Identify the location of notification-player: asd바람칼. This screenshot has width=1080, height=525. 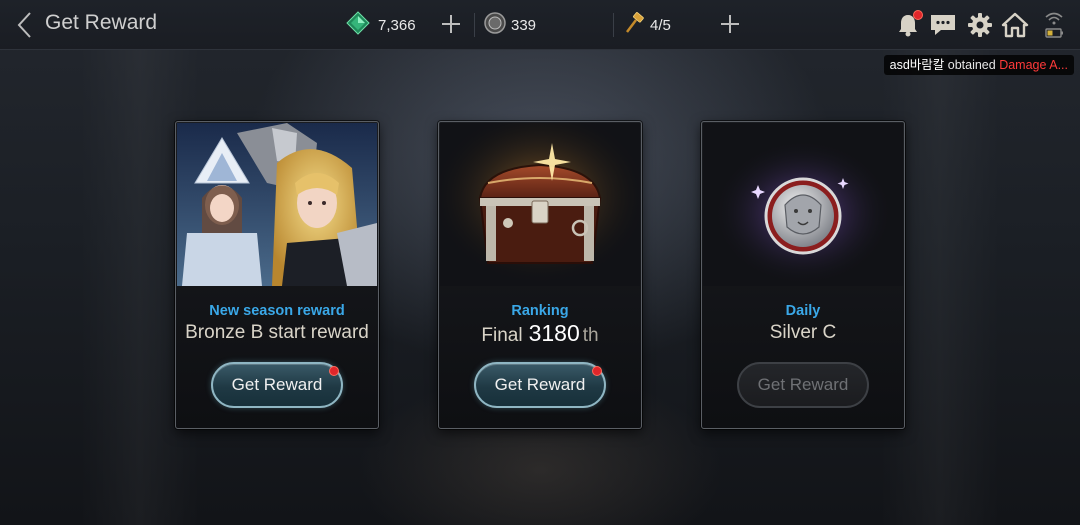
(917, 65).